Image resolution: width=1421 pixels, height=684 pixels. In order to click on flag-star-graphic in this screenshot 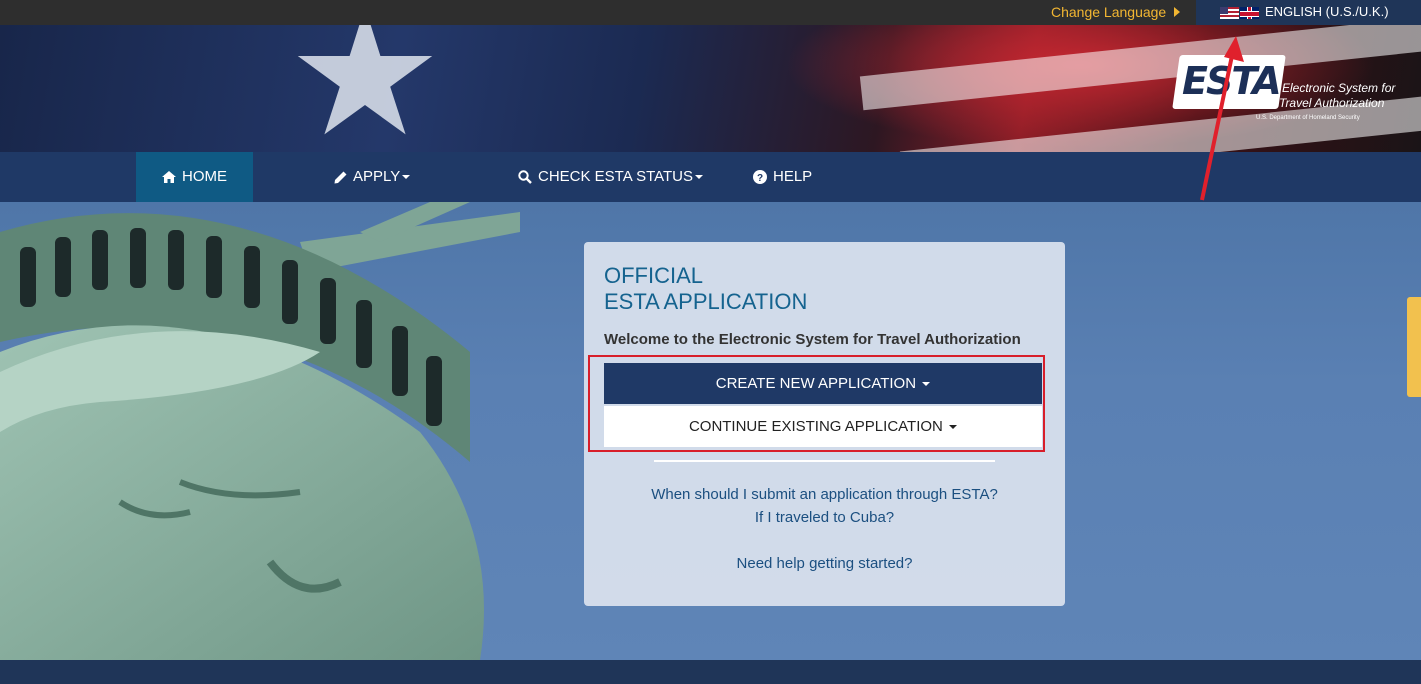, I will do `click(365, 80)`.